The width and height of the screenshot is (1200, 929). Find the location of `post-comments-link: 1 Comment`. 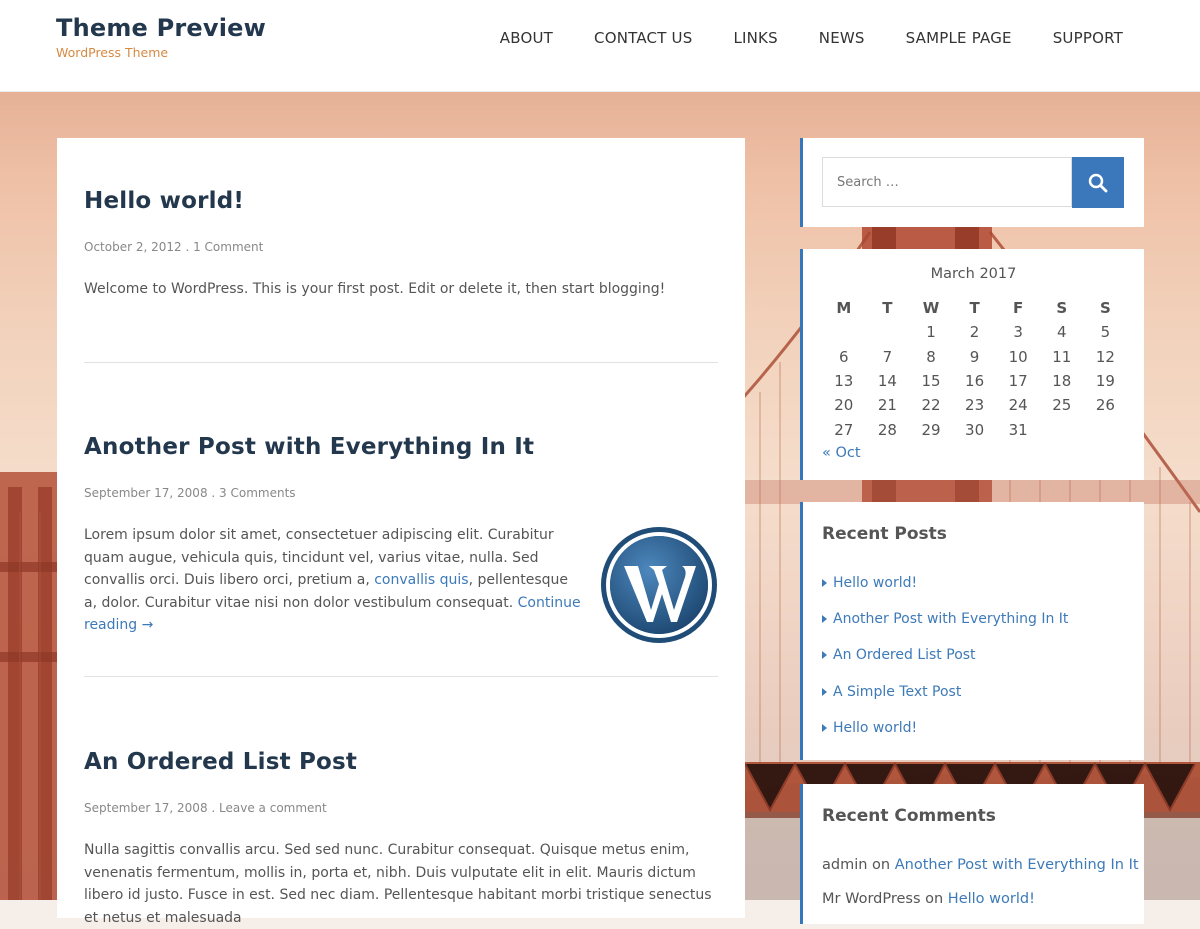

post-comments-link: 1 Comment is located at coordinates (228, 247).